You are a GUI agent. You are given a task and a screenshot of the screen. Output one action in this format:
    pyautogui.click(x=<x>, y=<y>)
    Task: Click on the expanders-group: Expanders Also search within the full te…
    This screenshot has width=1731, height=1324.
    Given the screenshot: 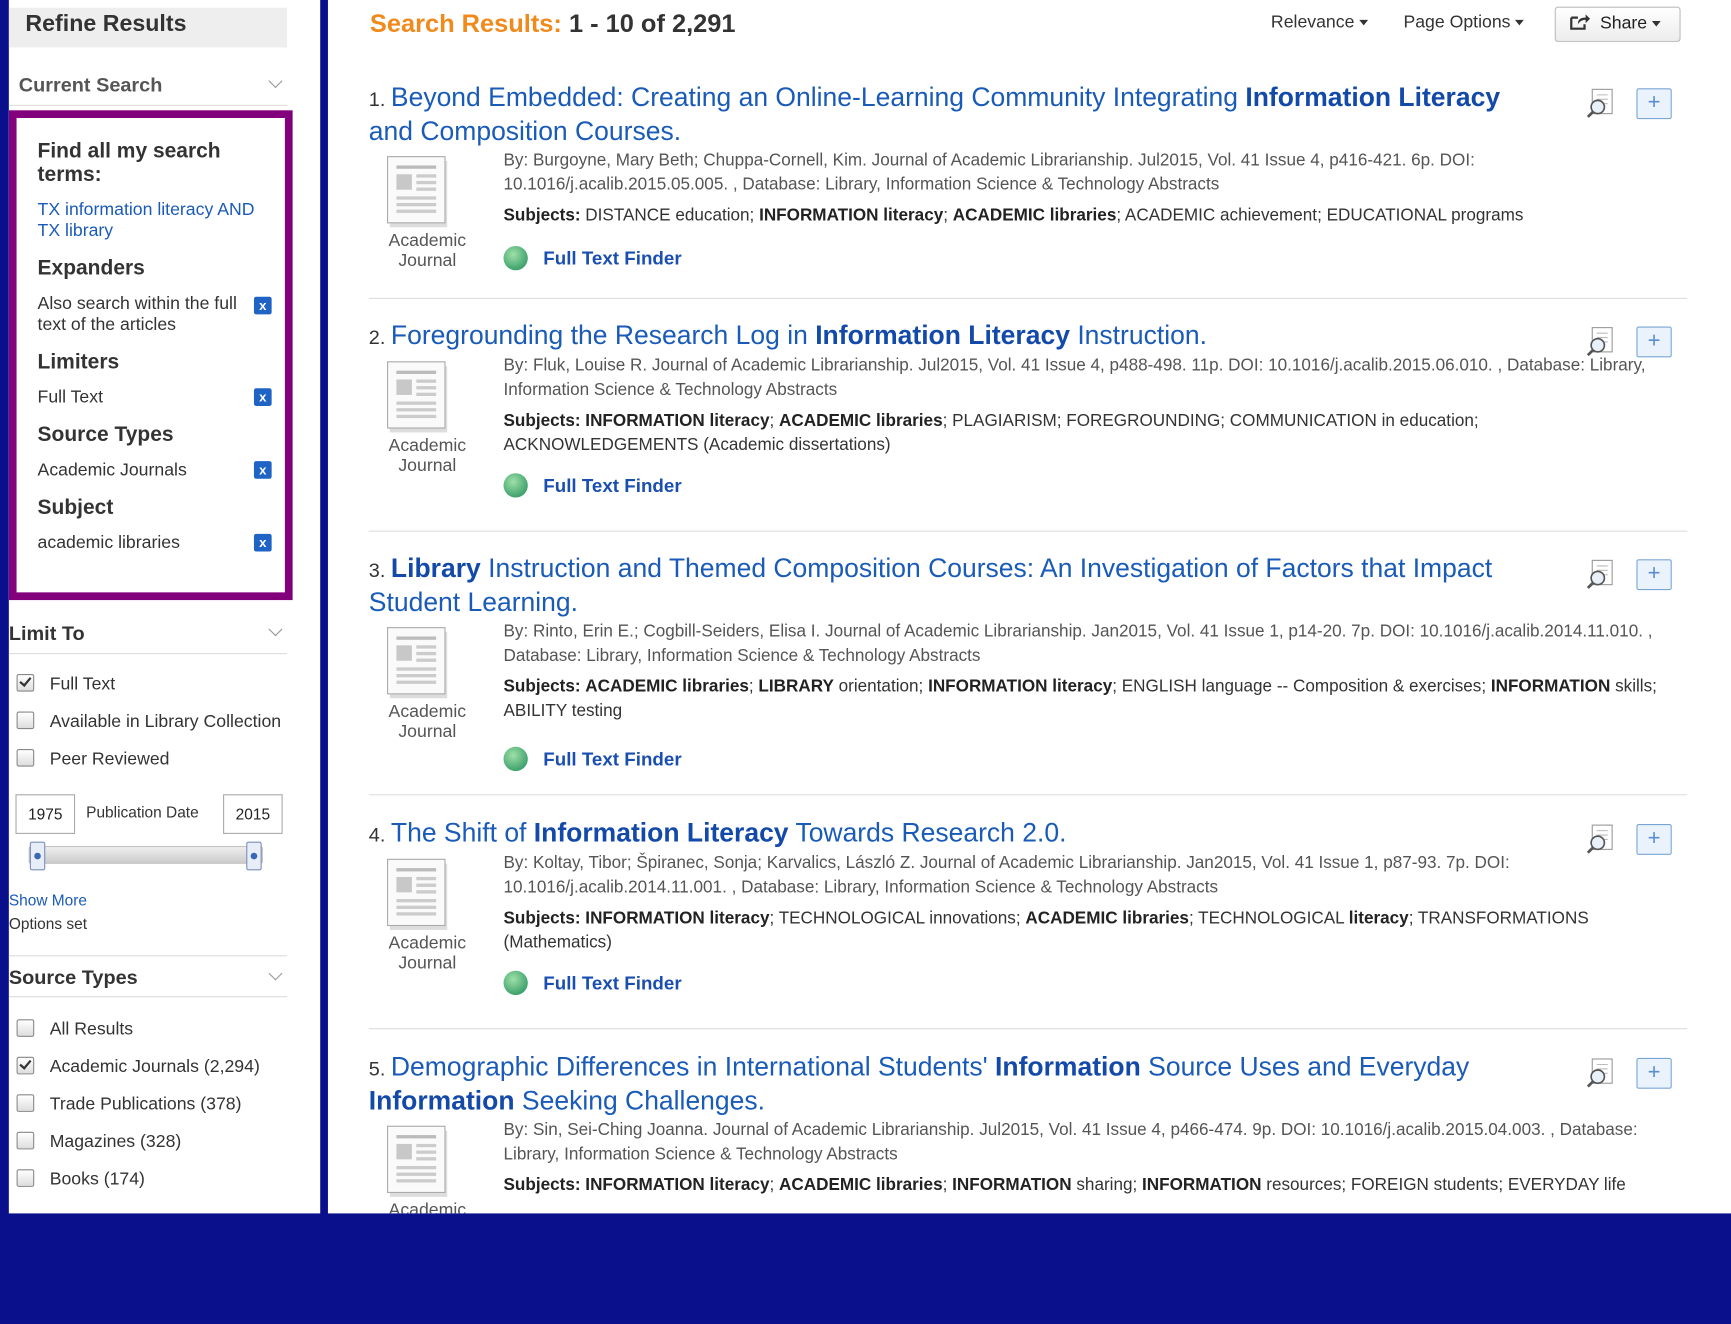 What is the action you would take?
    pyautogui.click(x=155, y=296)
    